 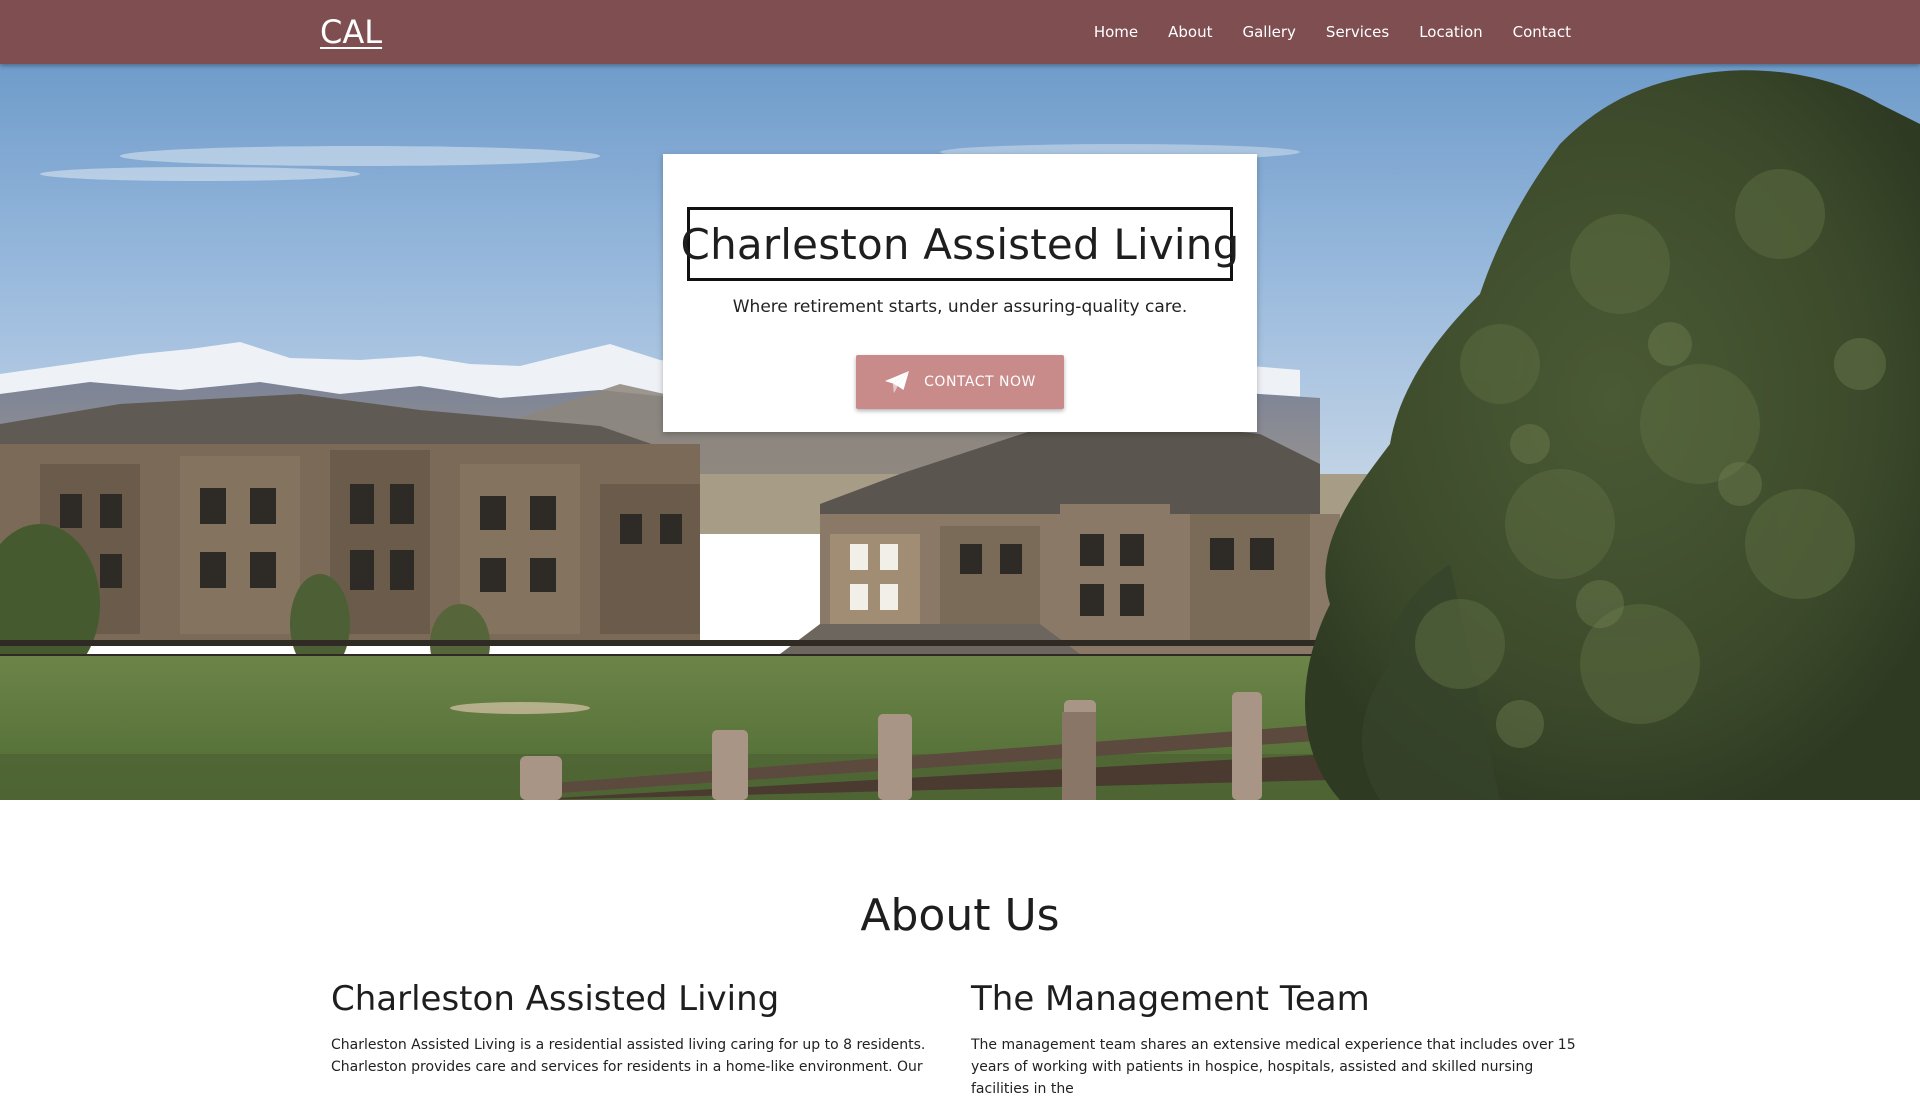 What do you see at coordinates (1268, 32) in the screenshot?
I see `nav-link-gallery: Gallery` at bounding box center [1268, 32].